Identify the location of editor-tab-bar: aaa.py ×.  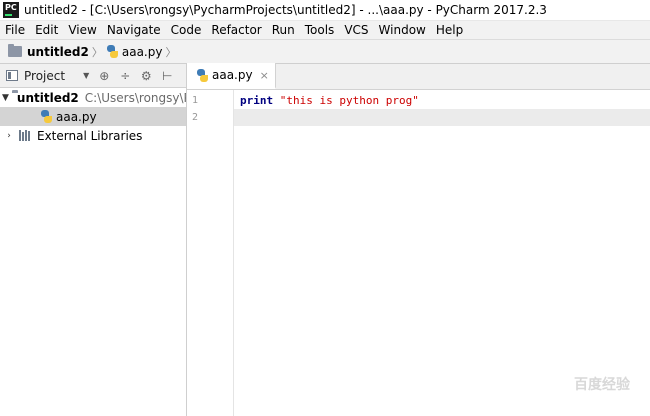
(418, 76).